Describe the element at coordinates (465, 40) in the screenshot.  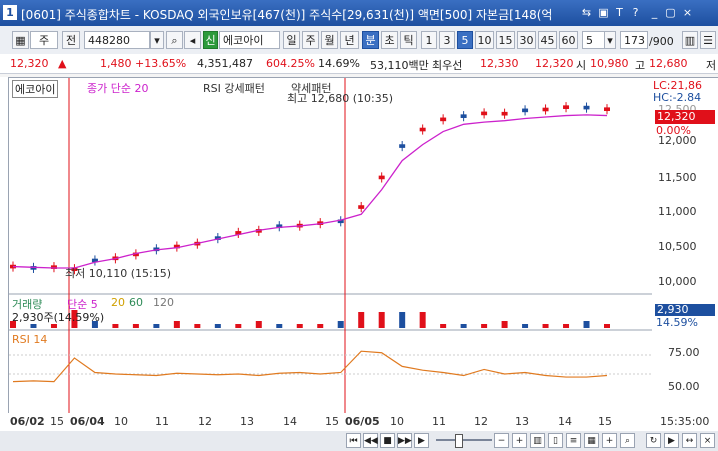
I see `minute-option-5: 5` at that location.